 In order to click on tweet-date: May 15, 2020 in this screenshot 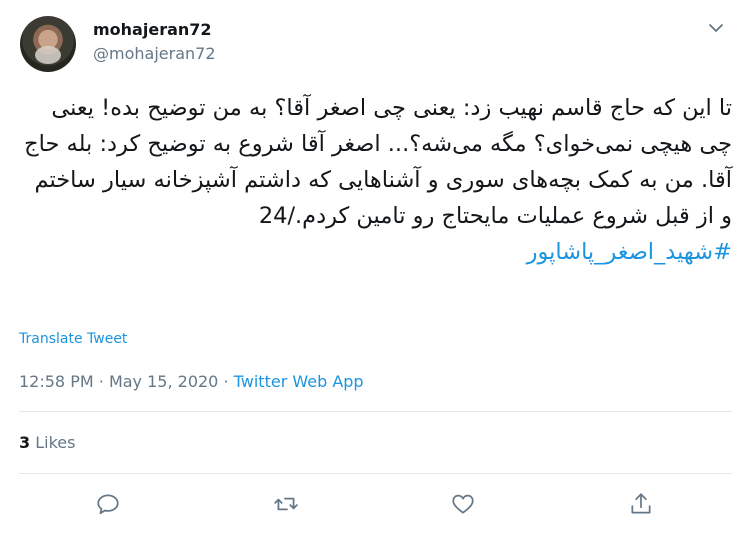, I will do `click(163, 381)`.